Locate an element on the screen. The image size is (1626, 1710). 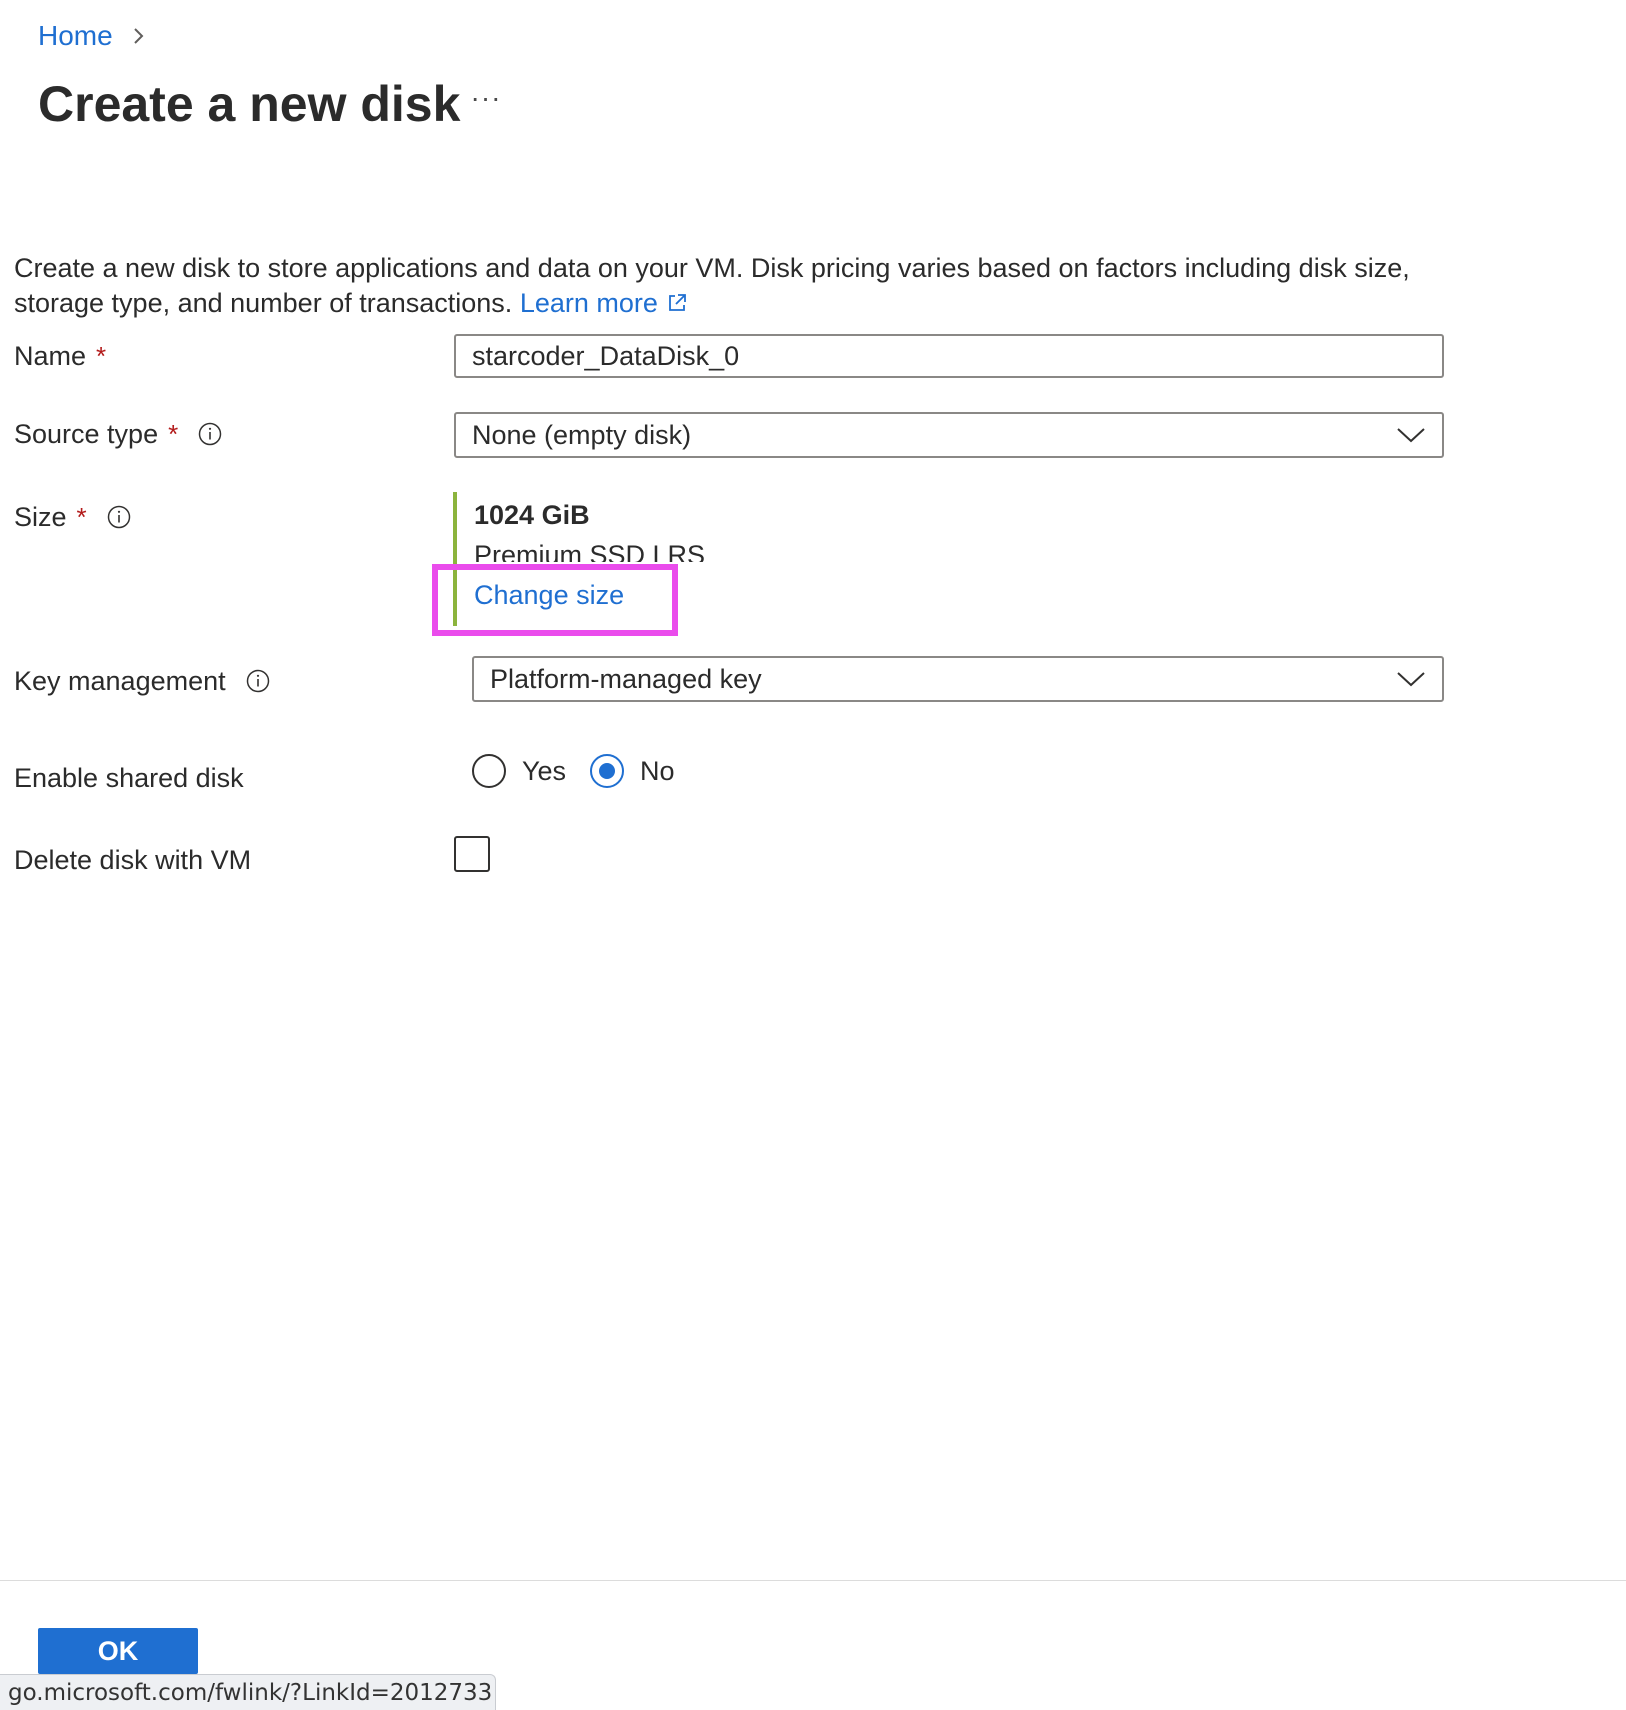
footer-divider is located at coordinates (813, 1580).